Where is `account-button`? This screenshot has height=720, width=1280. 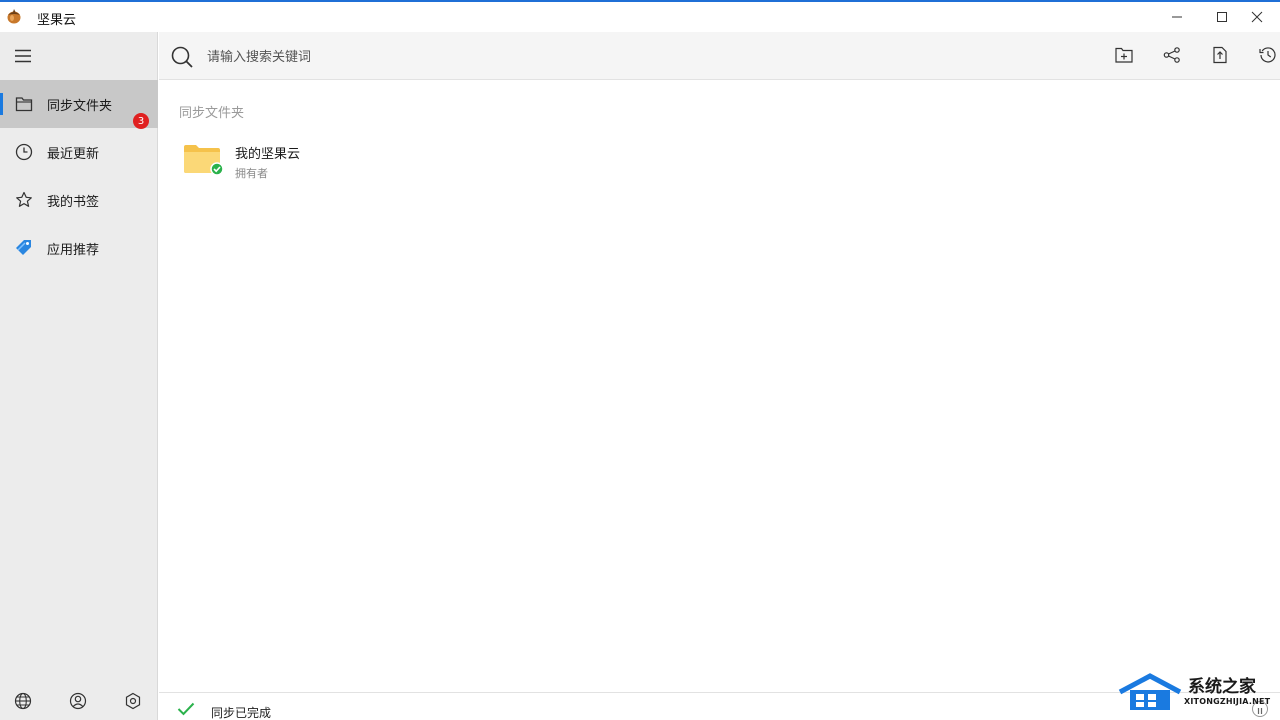
account-button is located at coordinates (78, 703).